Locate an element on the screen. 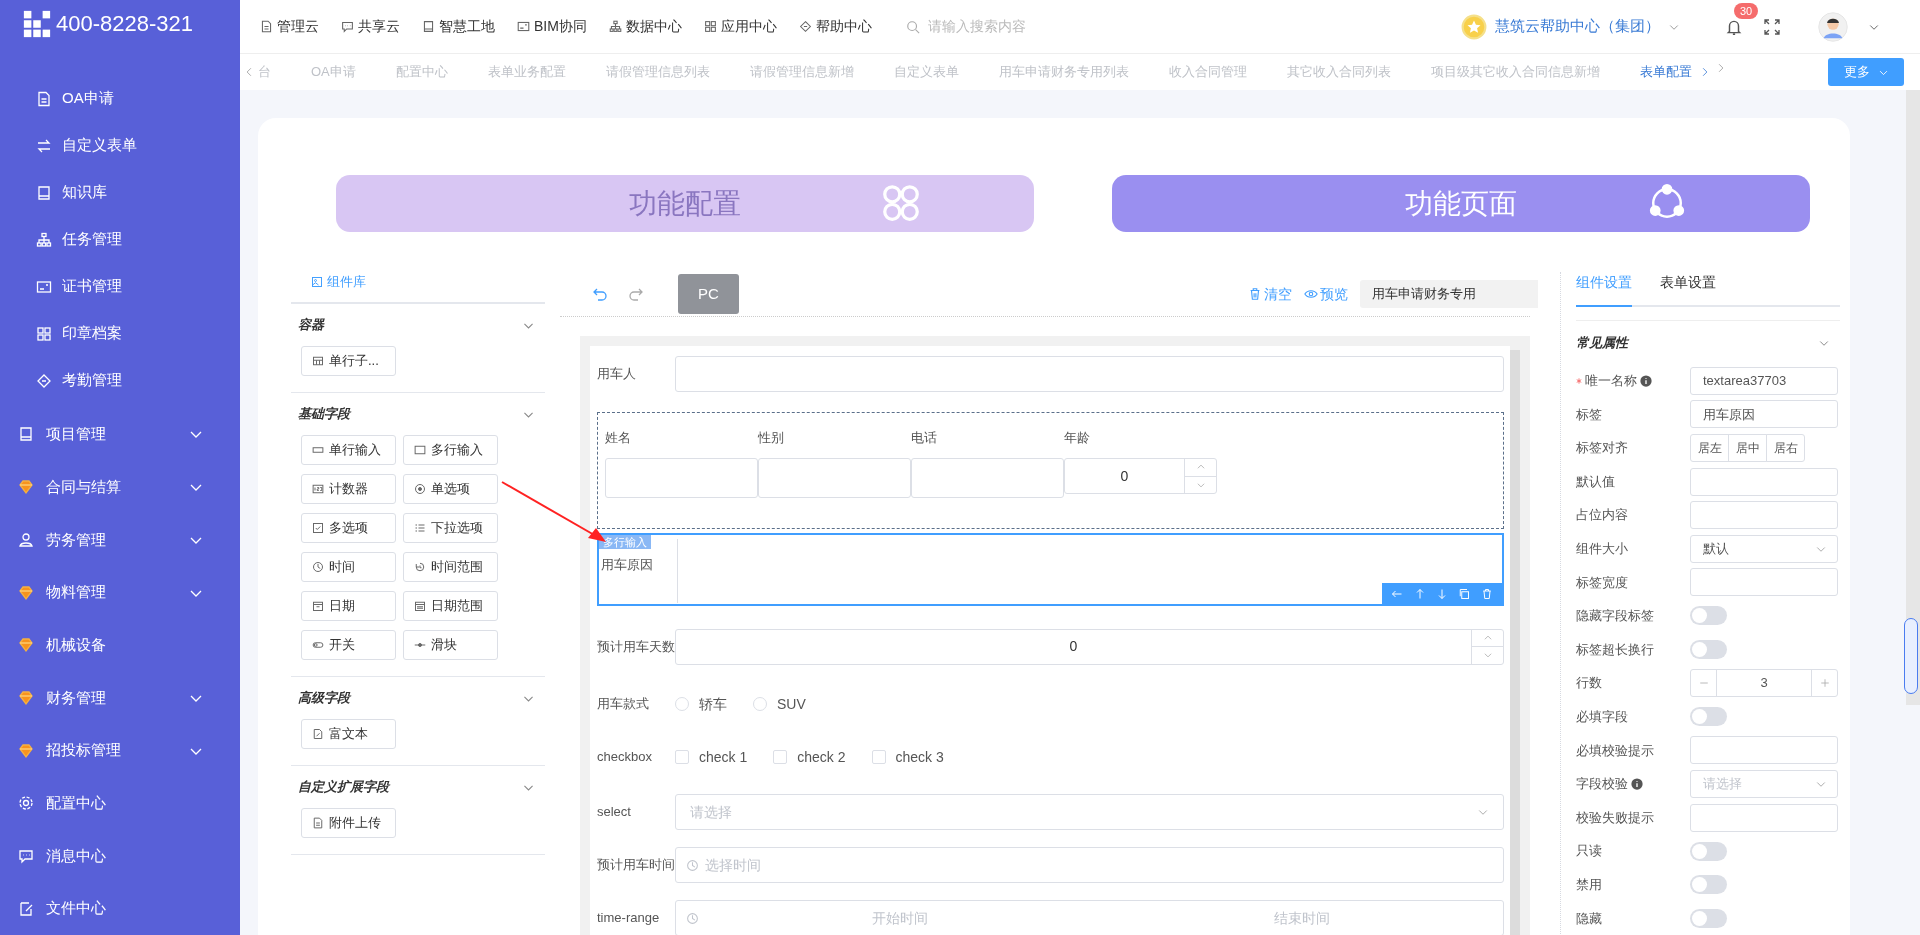 Image resolution: width=1920 pixels, height=935 pixels. nav-link: 应用中心 is located at coordinates (740, 26).